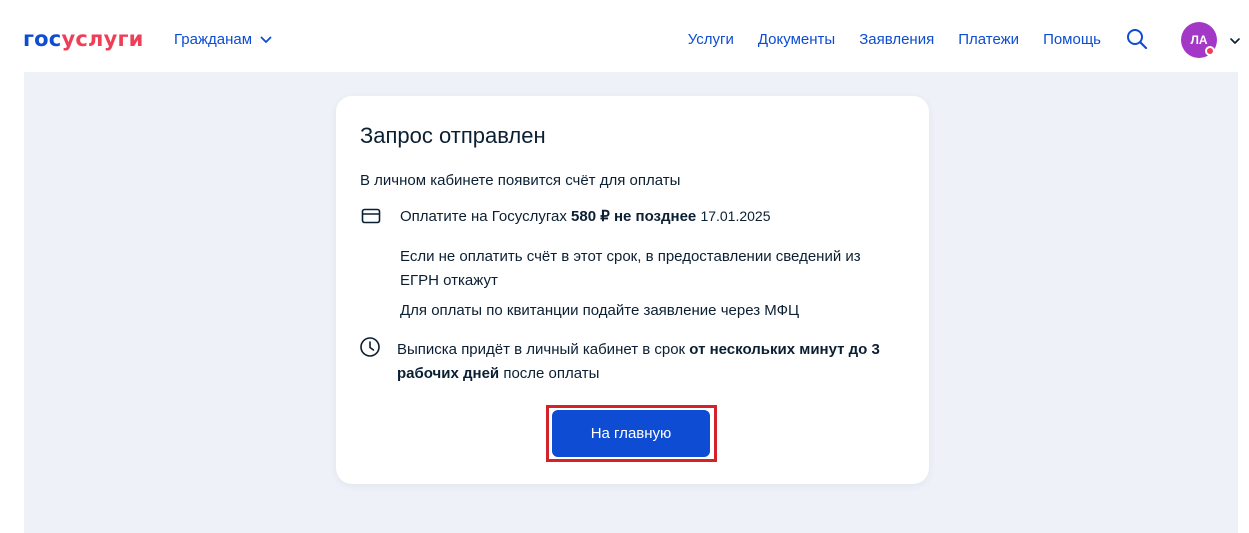 The image size is (1249, 533). Describe the element at coordinates (711, 39) in the screenshot. I see `nav-services: Услуги` at that location.